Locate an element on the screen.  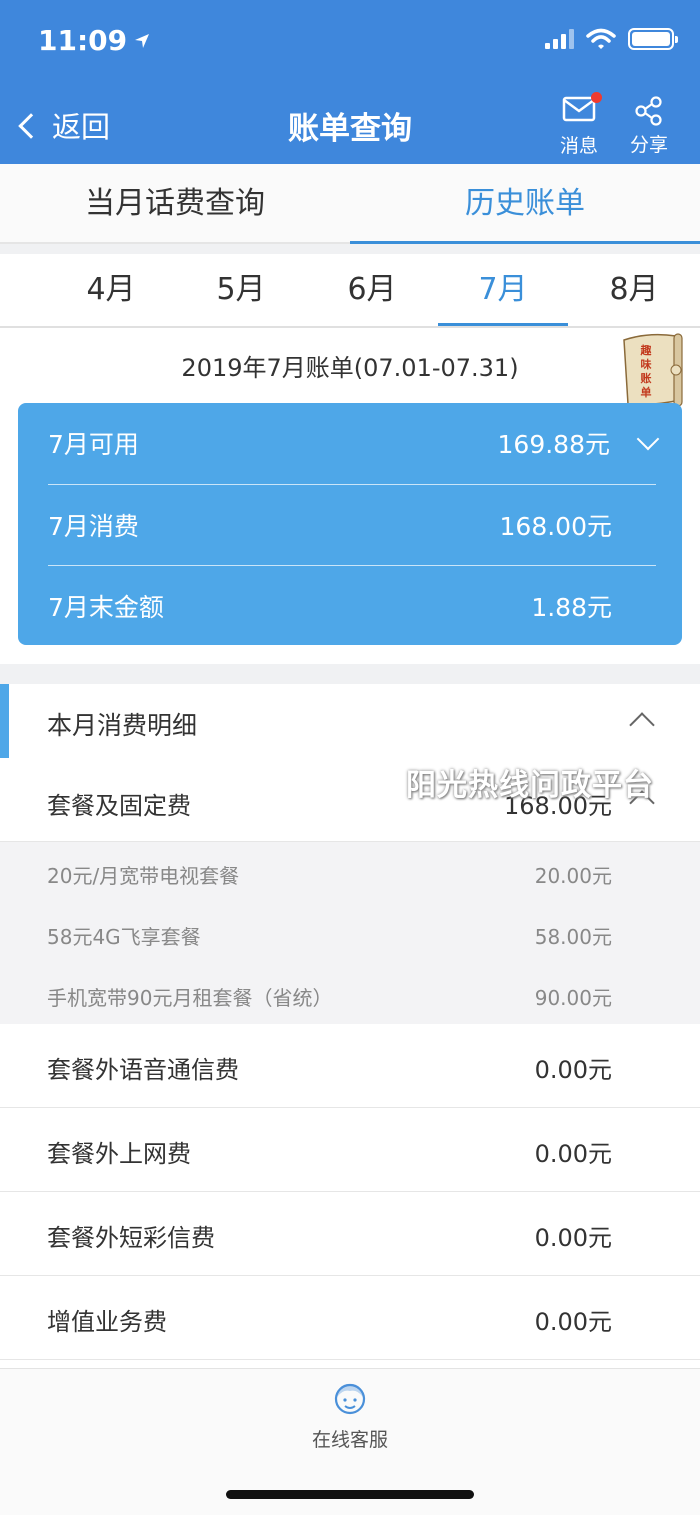
summary-label: 7月末金额 is located at coordinates (106, 607).